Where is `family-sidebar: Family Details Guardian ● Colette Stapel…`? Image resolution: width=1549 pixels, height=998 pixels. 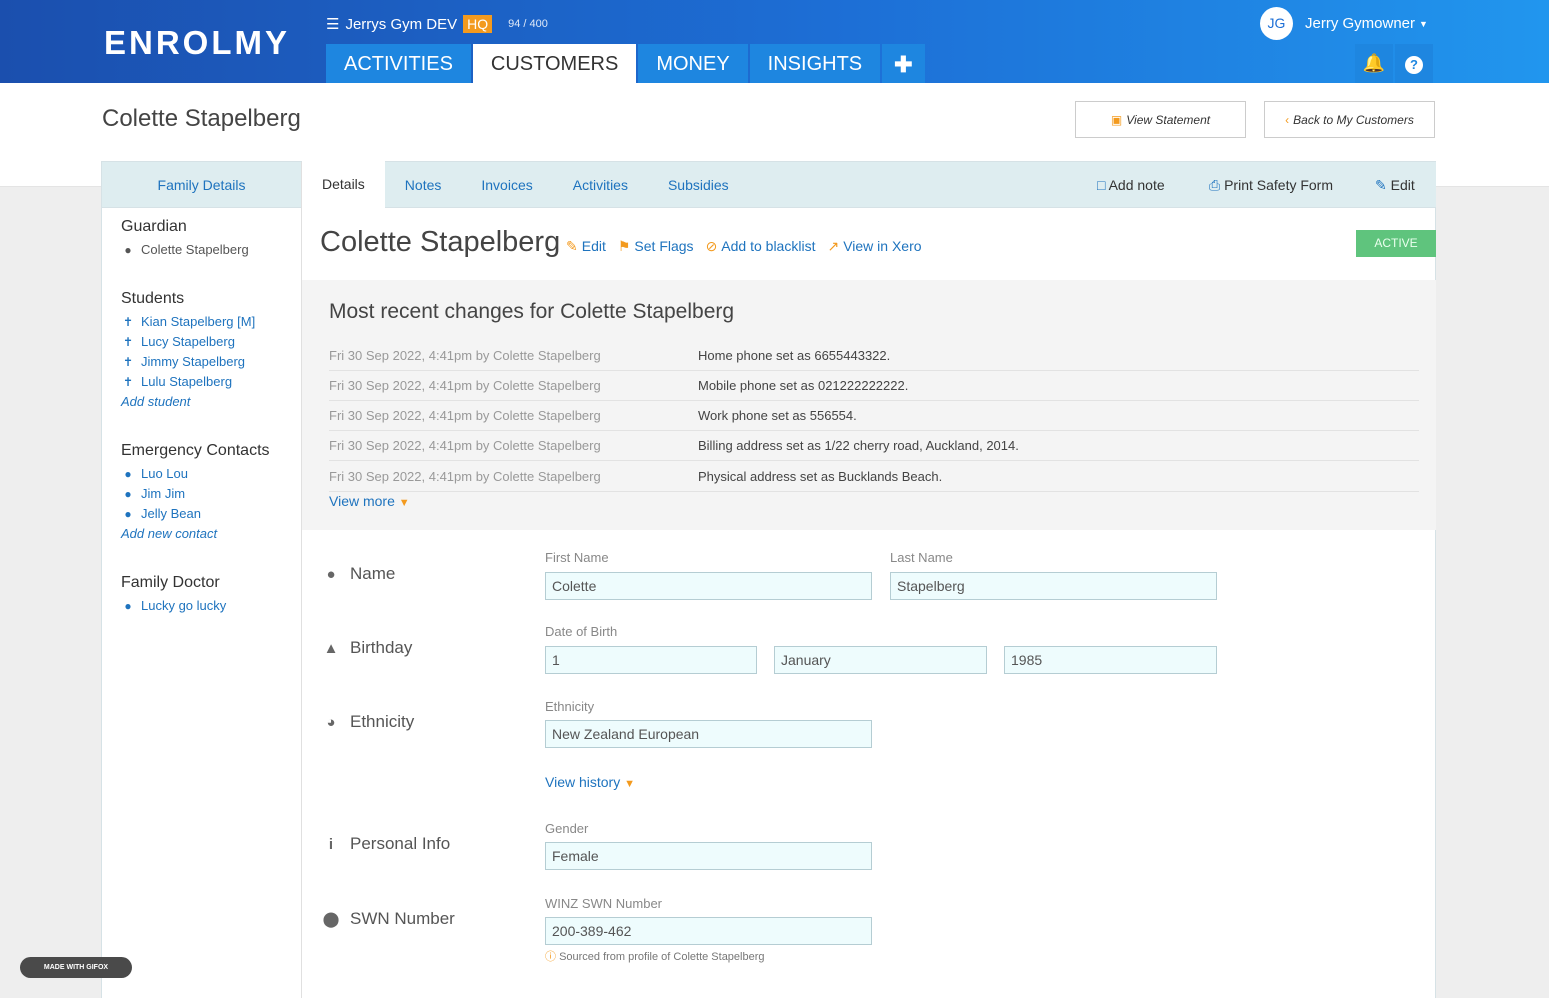 family-sidebar: Family Details Guardian ● Colette Stapel… is located at coordinates (202, 580).